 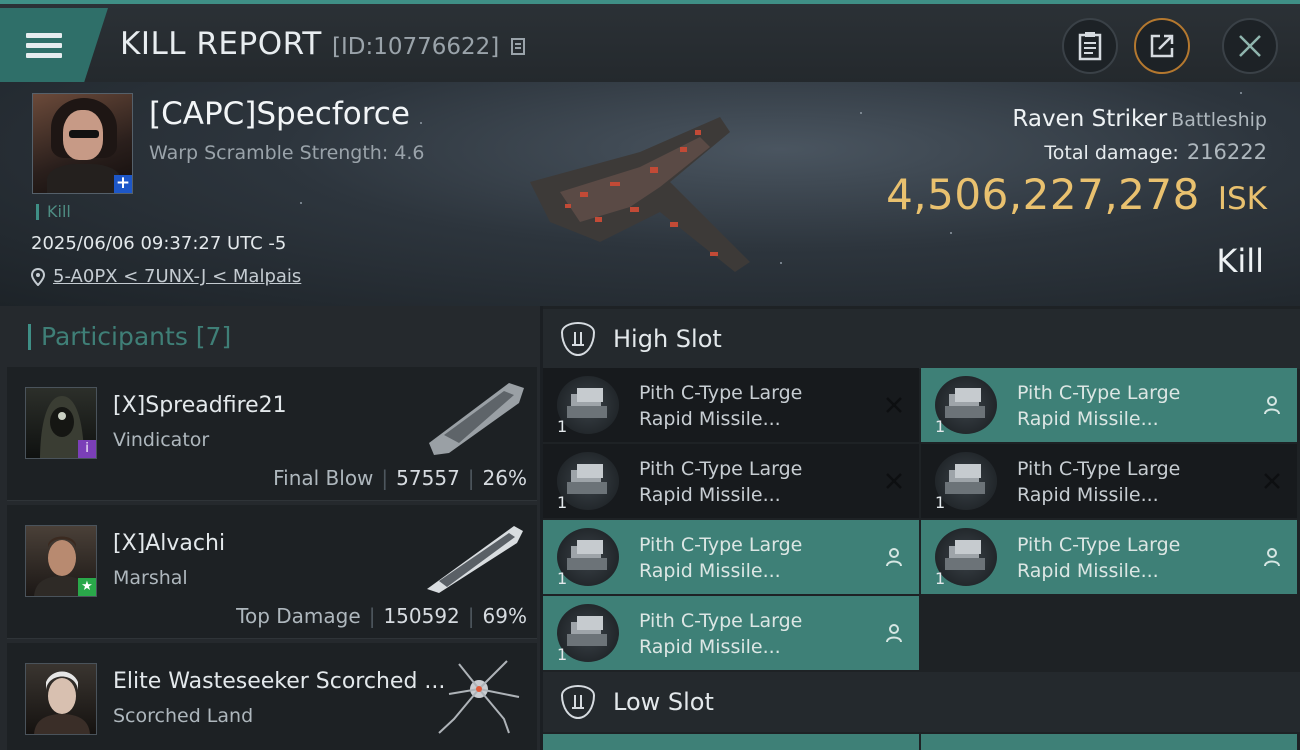 What do you see at coordinates (1111, 153) in the screenshot?
I see `total-damage-label: Total damage:` at bounding box center [1111, 153].